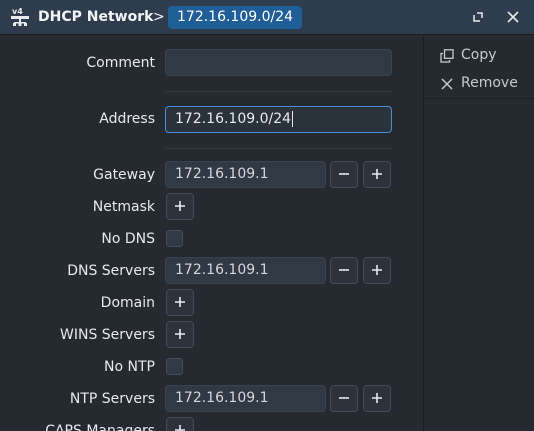 The image size is (534, 431). I want to click on gateway-add-button, so click(377, 174).